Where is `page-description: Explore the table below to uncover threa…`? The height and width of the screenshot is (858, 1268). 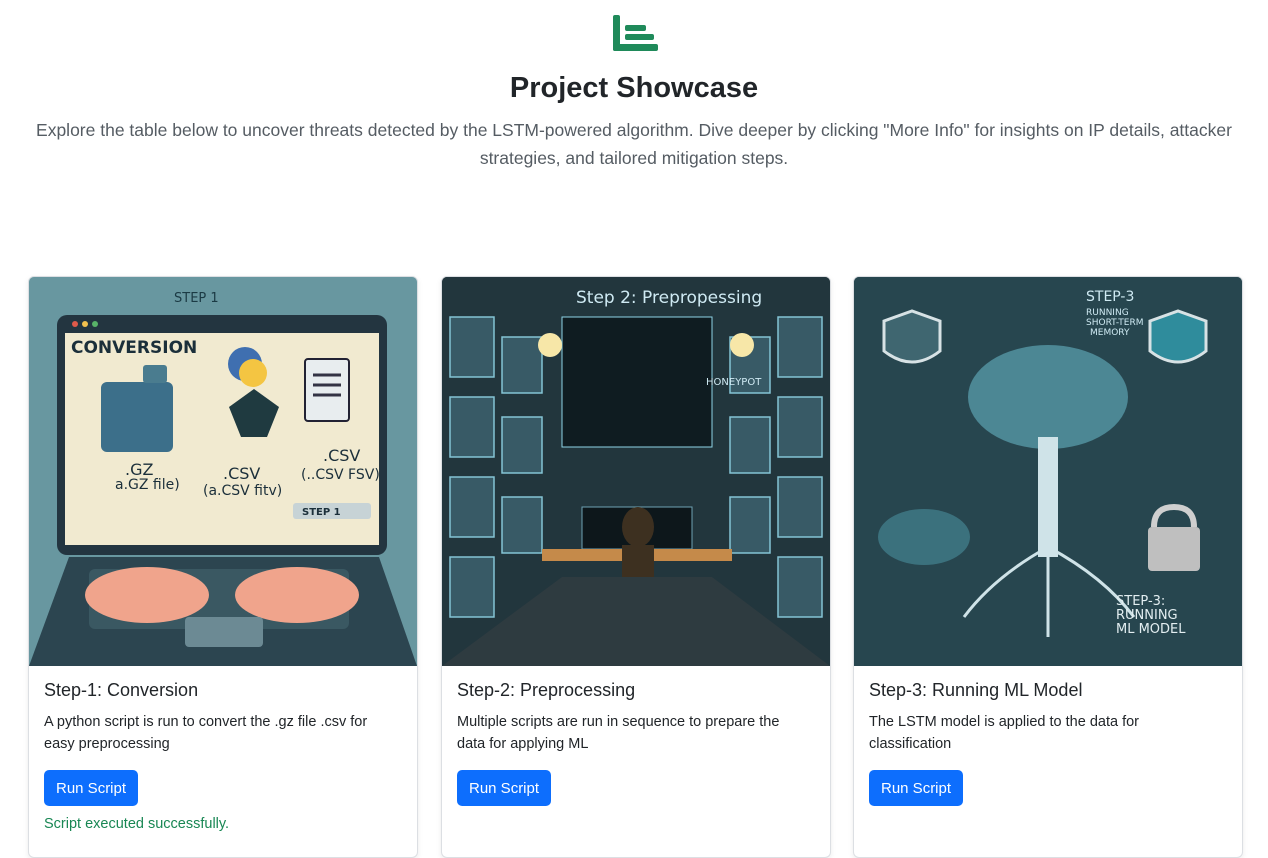 page-description: Explore the table below to uncover threa… is located at coordinates (634, 144).